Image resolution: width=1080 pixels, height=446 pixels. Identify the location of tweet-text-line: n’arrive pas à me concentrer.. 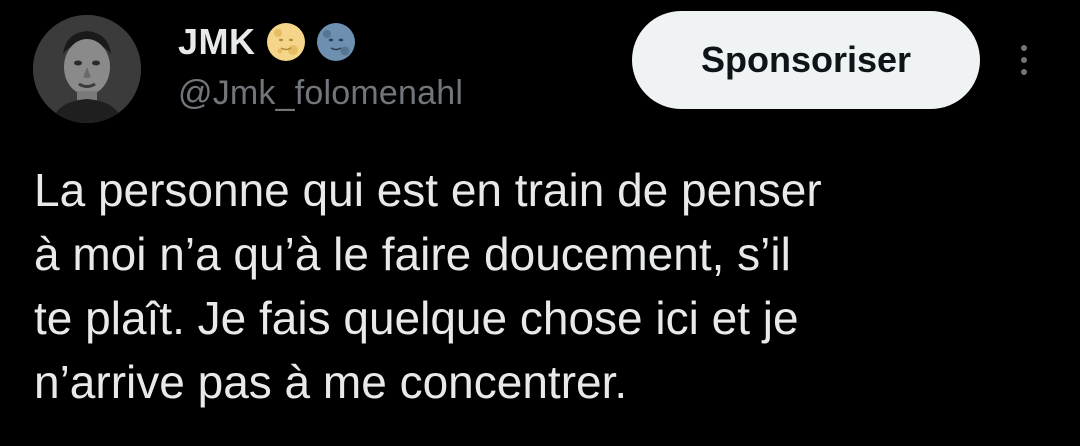
(331, 382).